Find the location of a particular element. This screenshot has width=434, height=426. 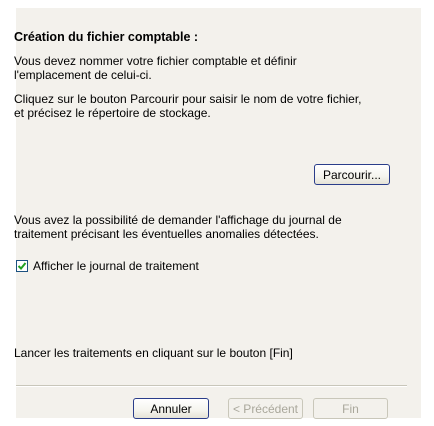

journal-checkbox is located at coordinates (22, 266).